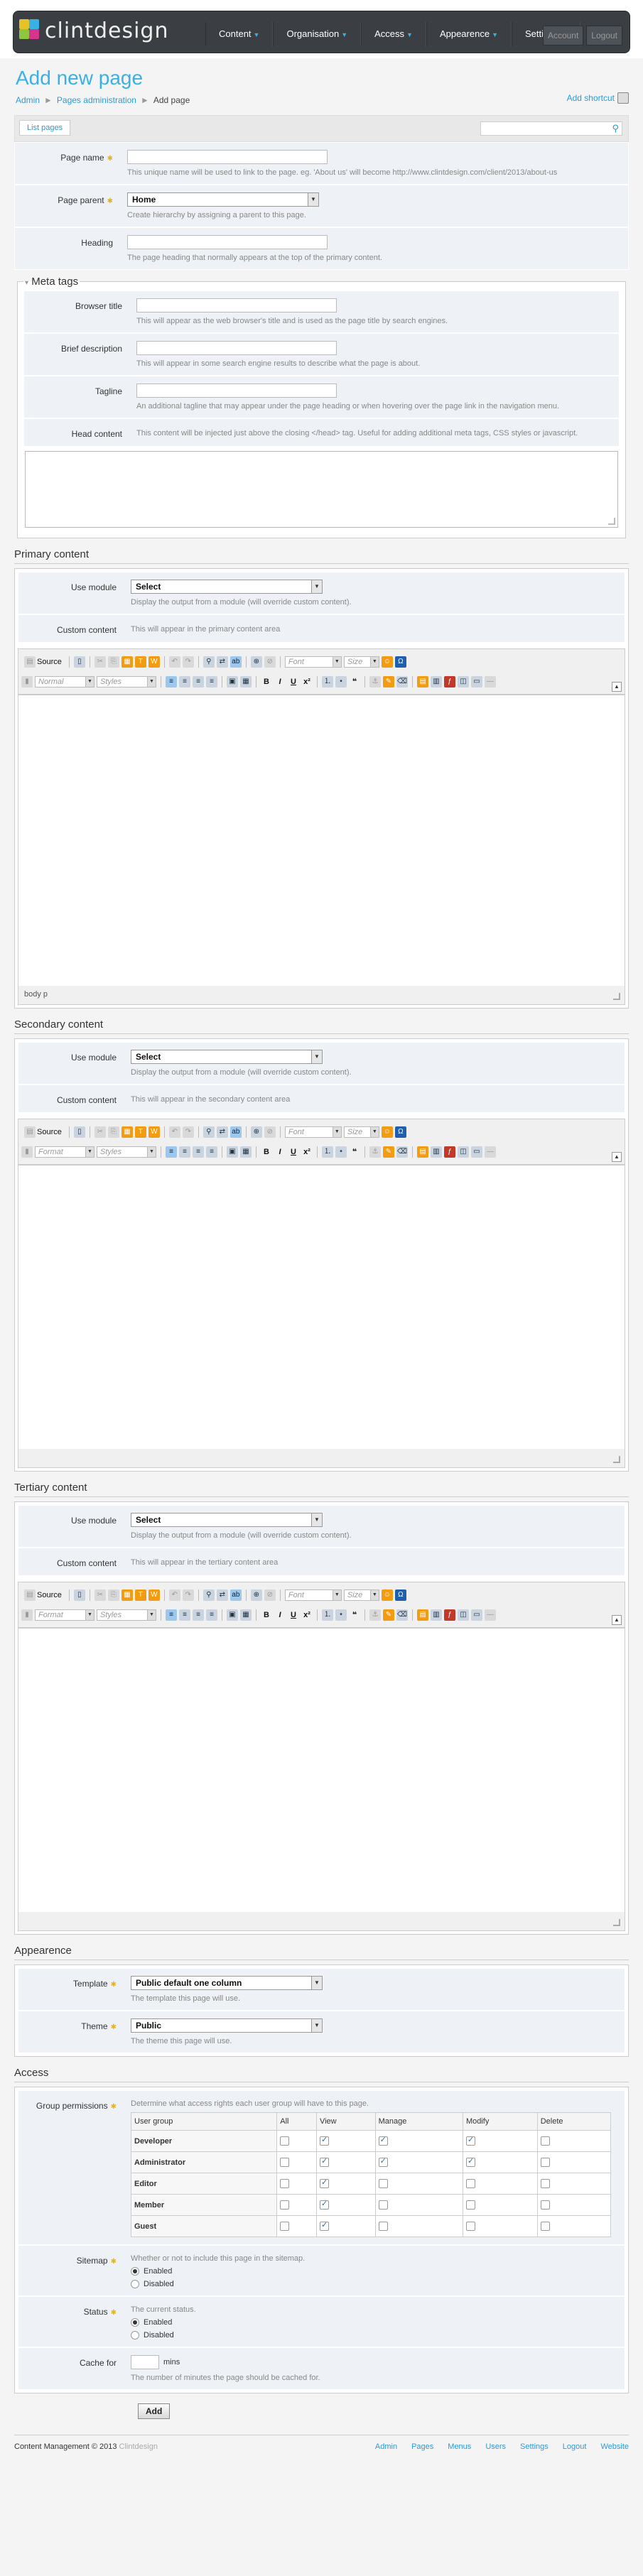 The height and width of the screenshot is (2576, 643). Describe the element at coordinates (266, 1152) in the screenshot. I see `bold-icon: B` at that location.